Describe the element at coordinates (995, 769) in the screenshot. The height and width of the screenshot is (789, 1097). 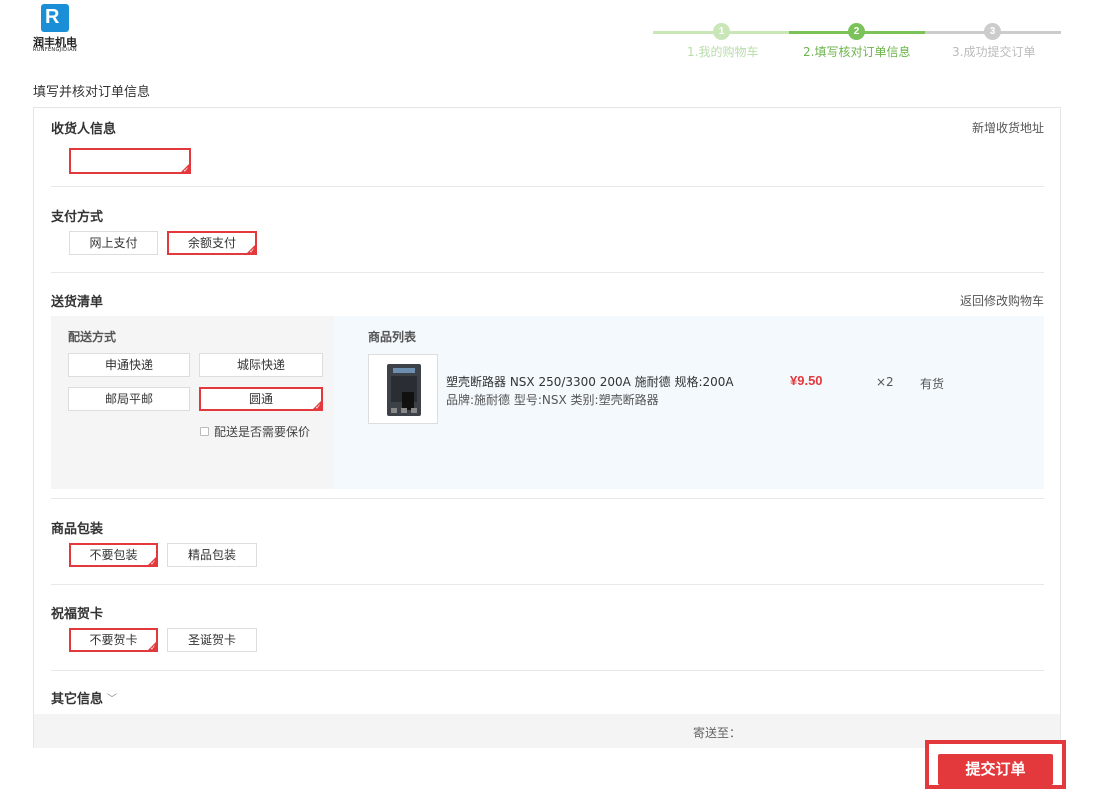
I see `submit-order-button: 提交订单` at that location.